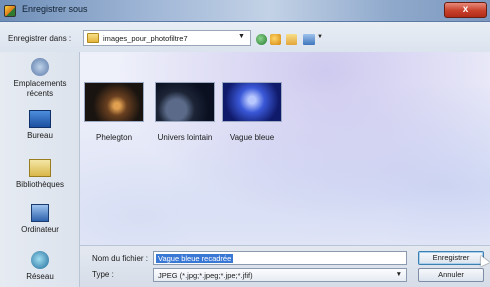  What do you see at coordinates (40, 38) in the screenshot?
I see `save-in-label: Enregistrer dans :` at bounding box center [40, 38].